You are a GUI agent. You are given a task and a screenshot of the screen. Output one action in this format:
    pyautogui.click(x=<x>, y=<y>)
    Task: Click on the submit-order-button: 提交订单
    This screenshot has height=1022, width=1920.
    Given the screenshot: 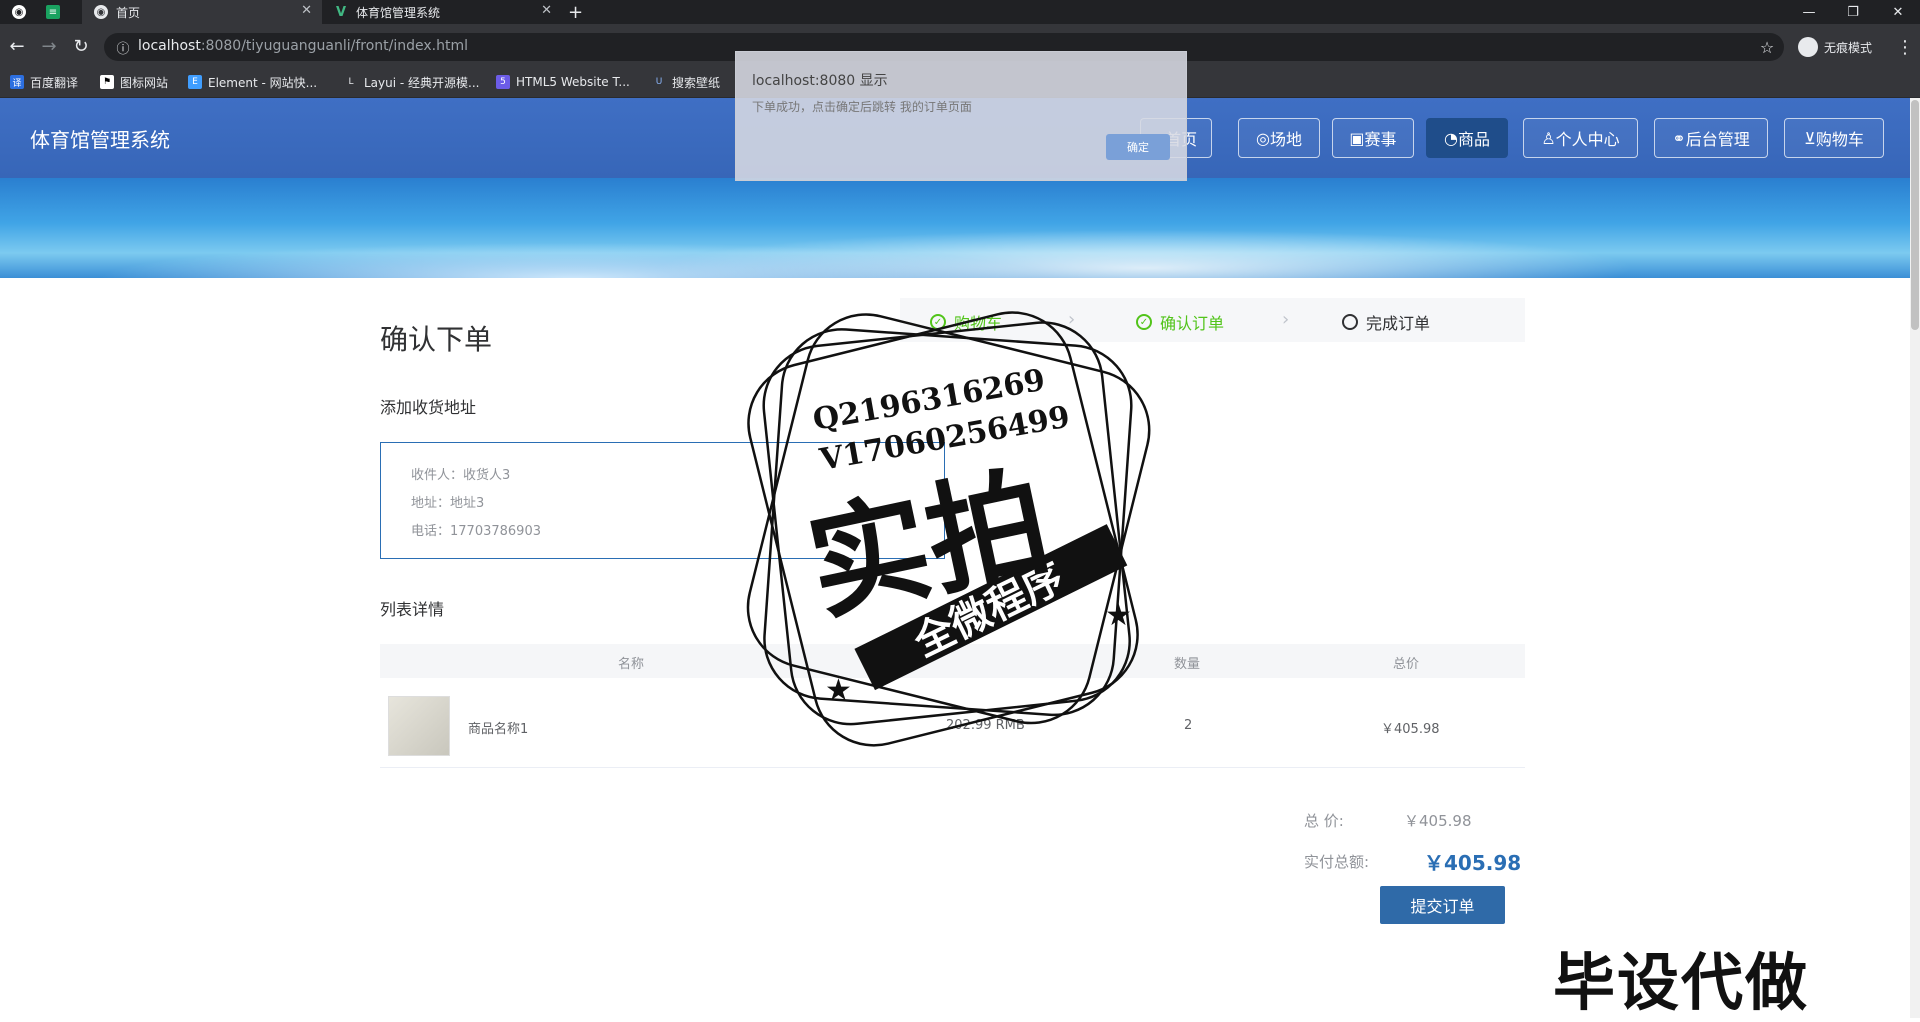 What is the action you would take?
    pyautogui.click(x=1442, y=905)
    